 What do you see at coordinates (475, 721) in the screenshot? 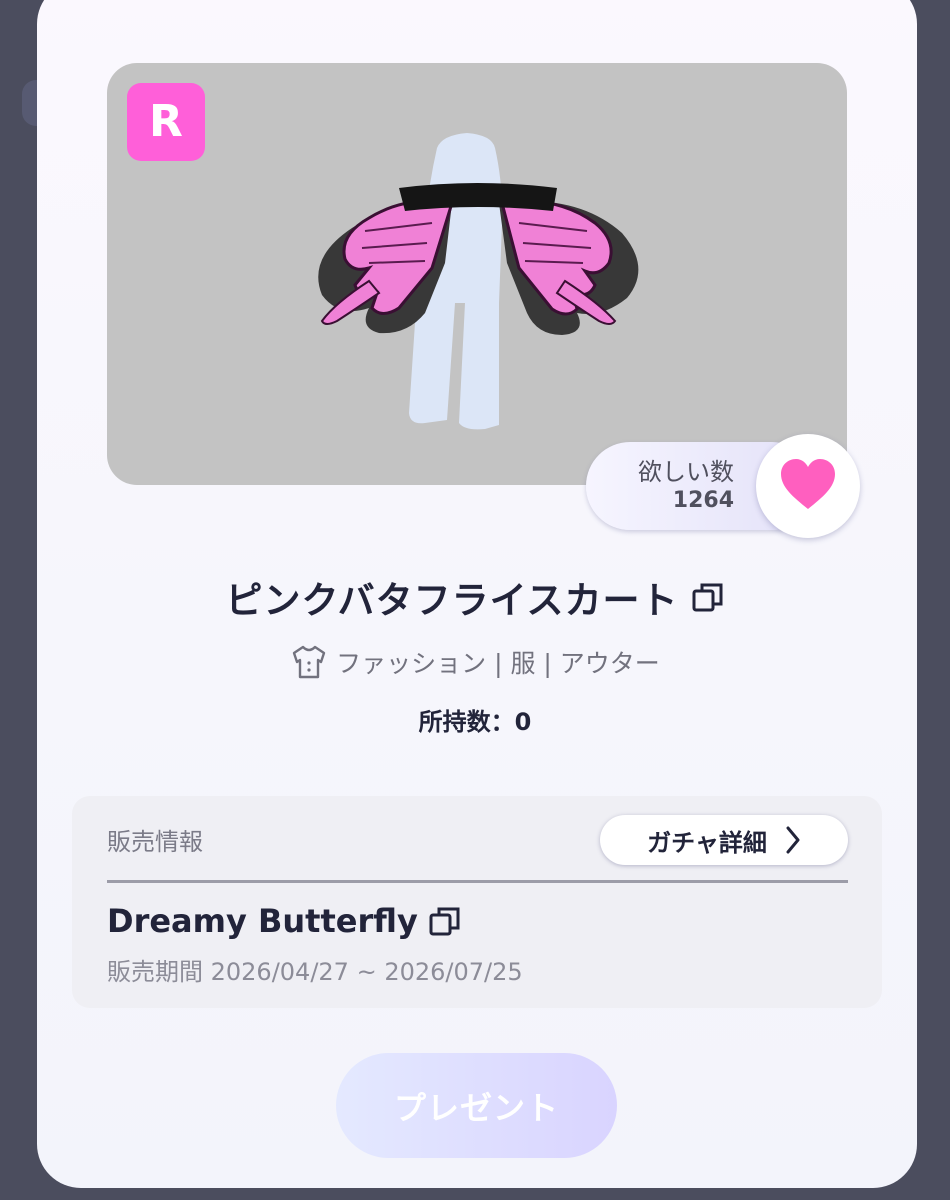
I see `owned-count: 所持数：0` at bounding box center [475, 721].